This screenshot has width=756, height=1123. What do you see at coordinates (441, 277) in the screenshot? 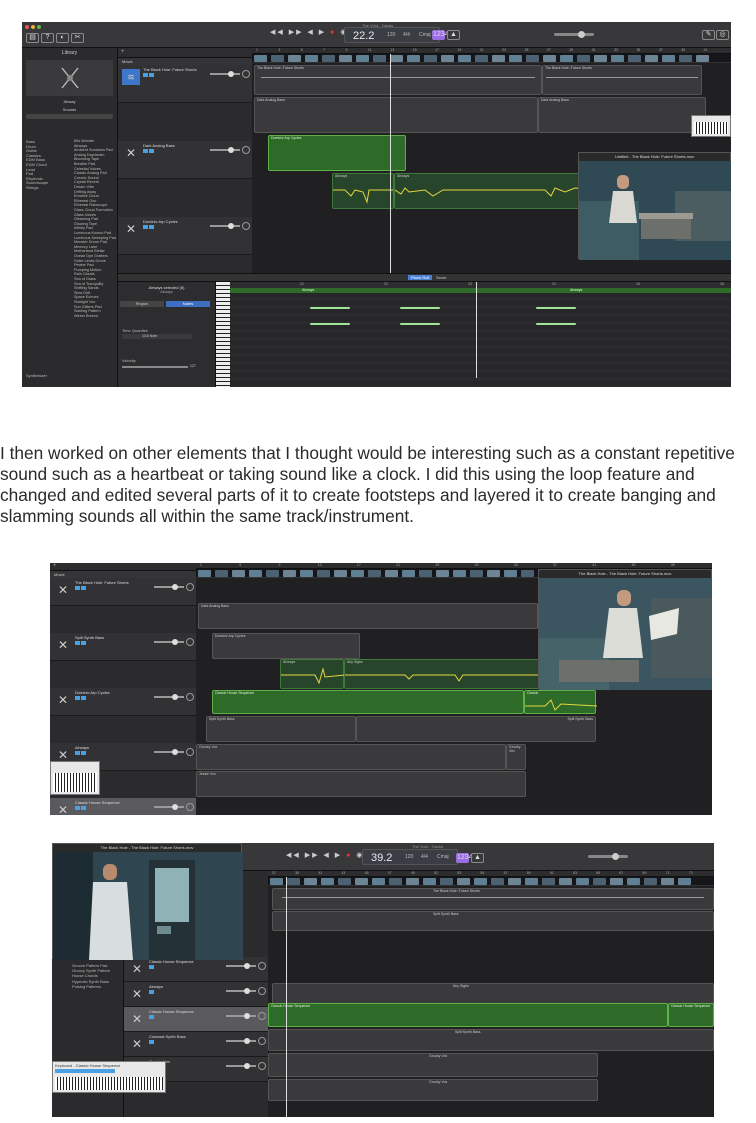
I see `tab-score: Score` at bounding box center [441, 277].